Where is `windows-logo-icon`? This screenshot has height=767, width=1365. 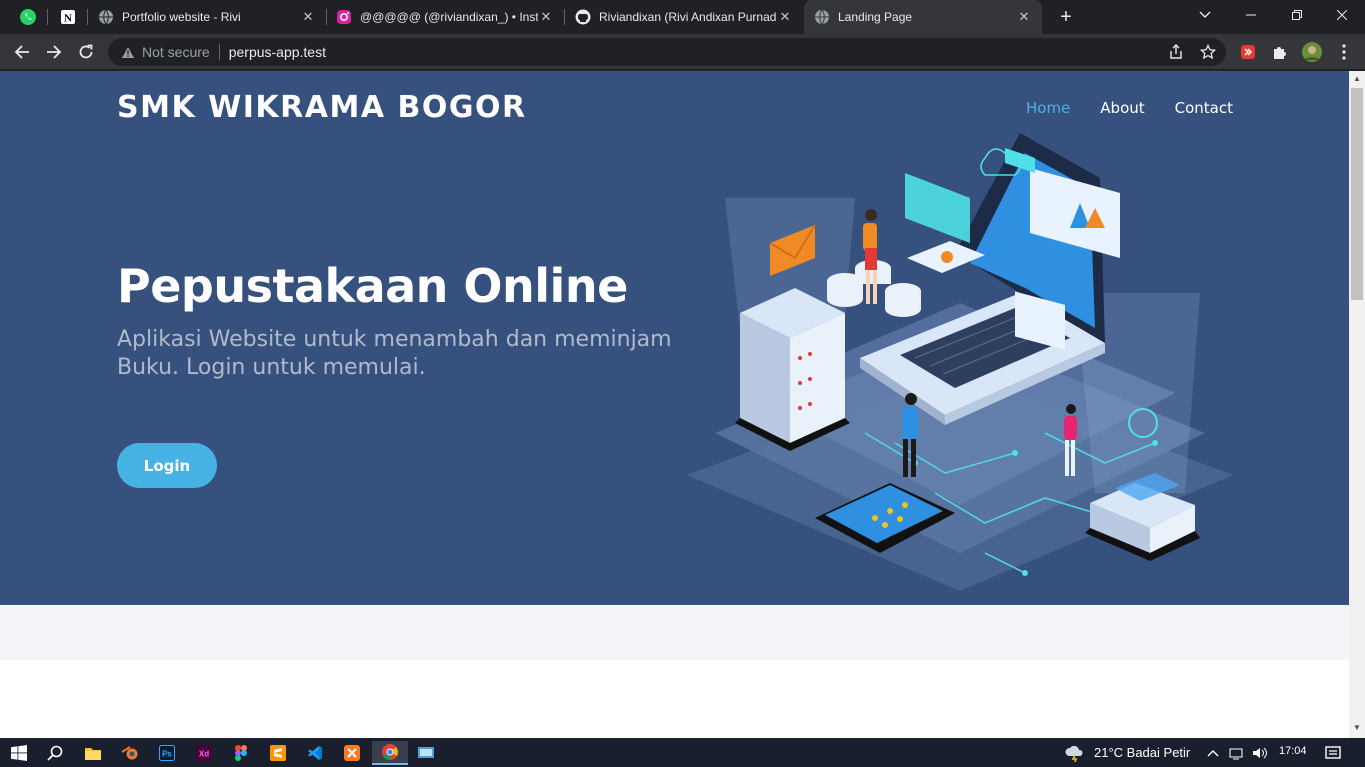
windows-logo-icon is located at coordinates (19, 753).